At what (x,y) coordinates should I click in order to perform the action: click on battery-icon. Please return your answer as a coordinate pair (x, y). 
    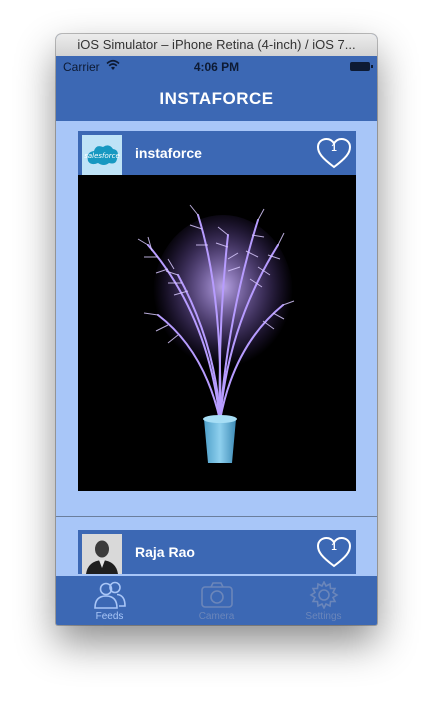
    Looking at the image, I should click on (361, 66).